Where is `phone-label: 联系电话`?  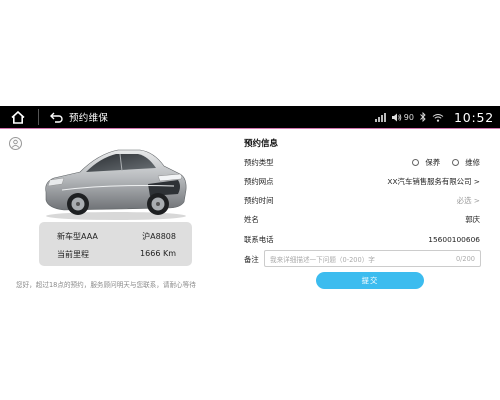 phone-label: 联系电话 is located at coordinates (259, 239).